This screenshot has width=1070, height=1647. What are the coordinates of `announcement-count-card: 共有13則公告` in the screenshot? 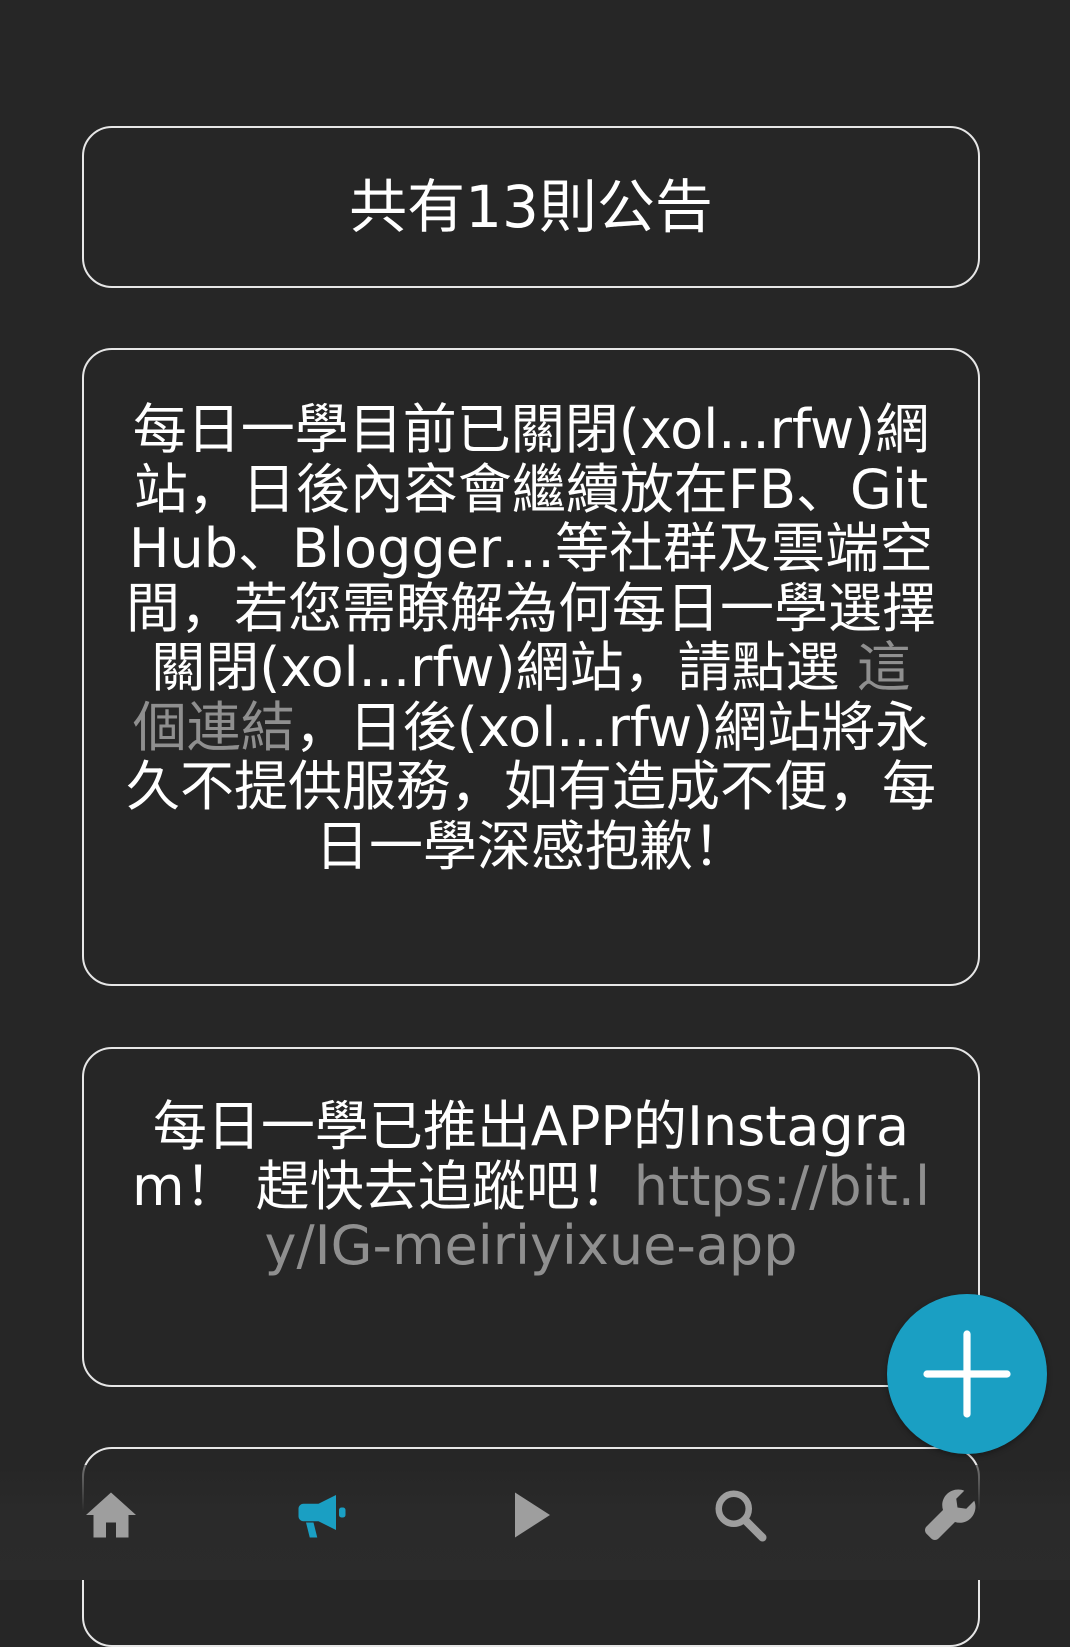 It's located at (531, 207).